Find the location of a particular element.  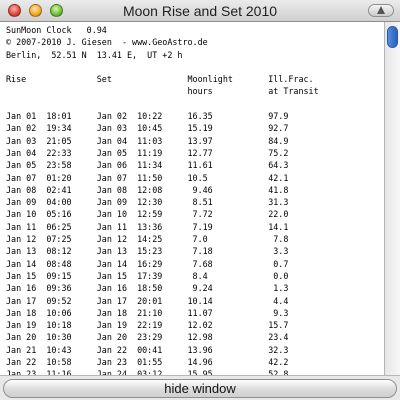

table-row: Jan 05 23:58 Jan 06 11:34 11.61 64.3 is located at coordinates (147, 165).